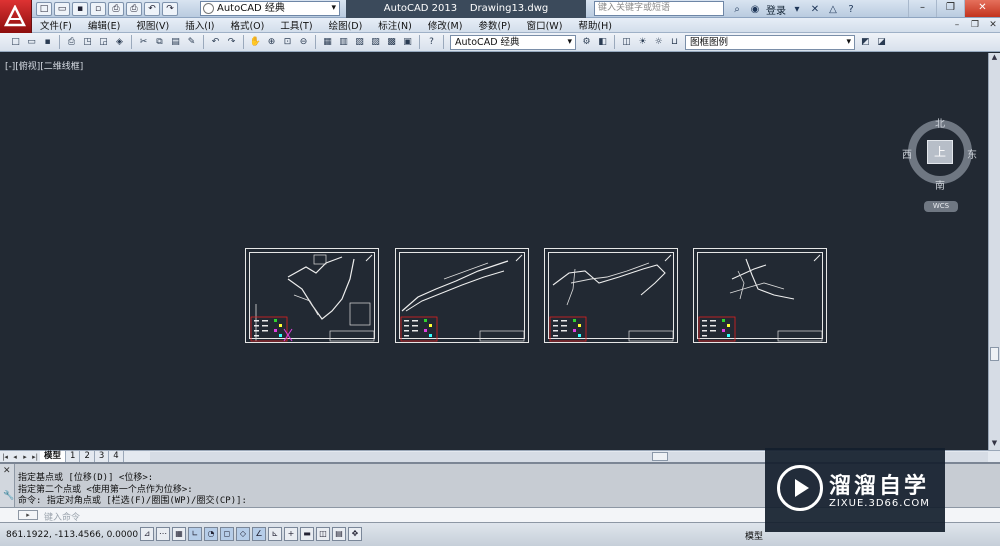  What do you see at coordinates (445, 25) in the screenshot?
I see `menu-modify: 修改(M)` at bounding box center [445, 25].